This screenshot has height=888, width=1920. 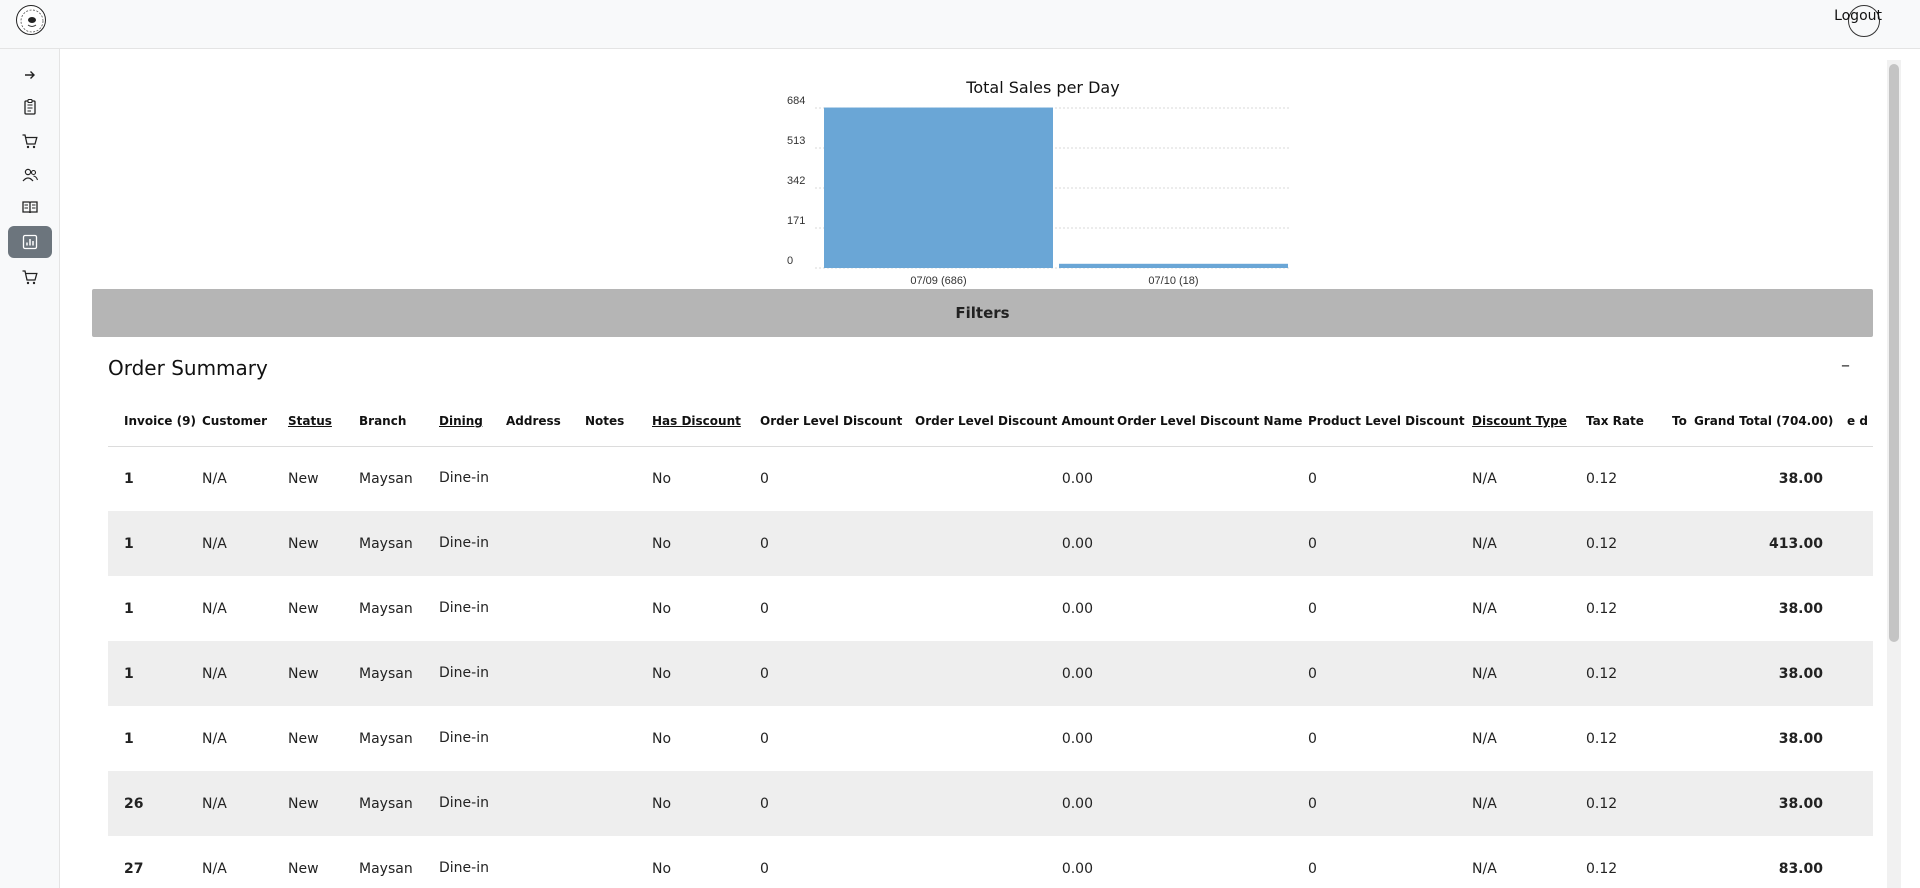 I want to click on col-dining: Dining, so click(x=472, y=421).